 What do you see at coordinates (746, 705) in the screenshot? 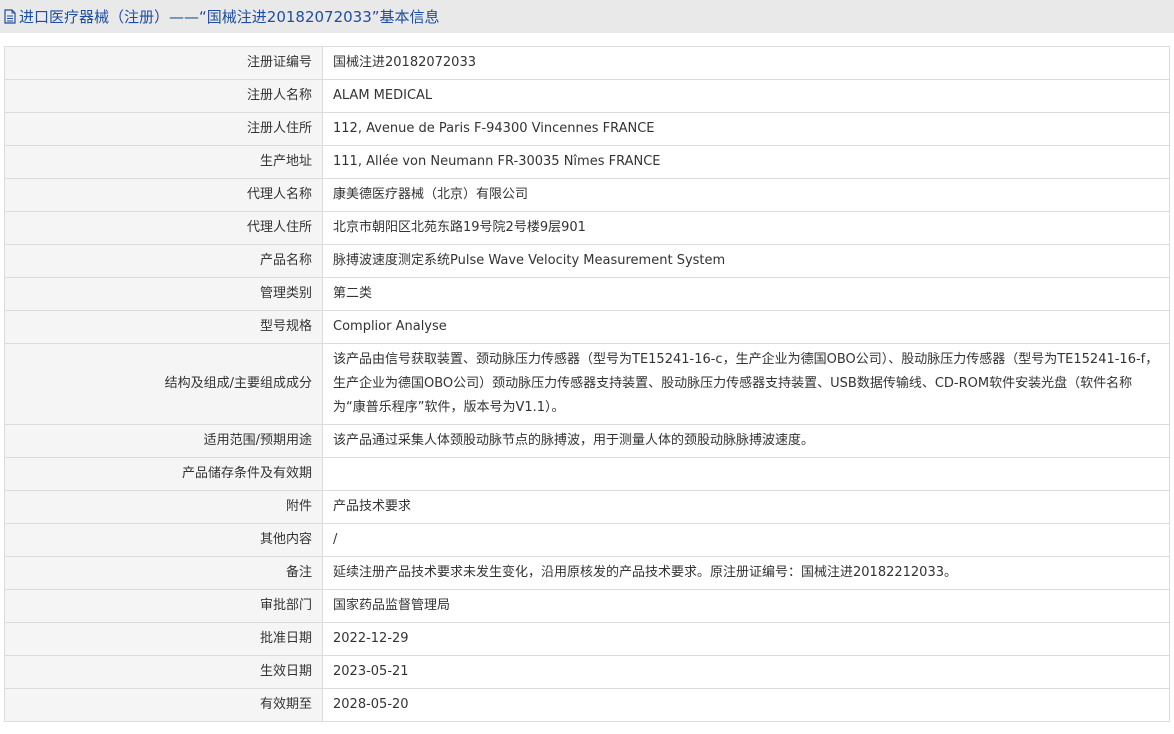
I see `field-value: 2028-05-20` at bounding box center [746, 705].